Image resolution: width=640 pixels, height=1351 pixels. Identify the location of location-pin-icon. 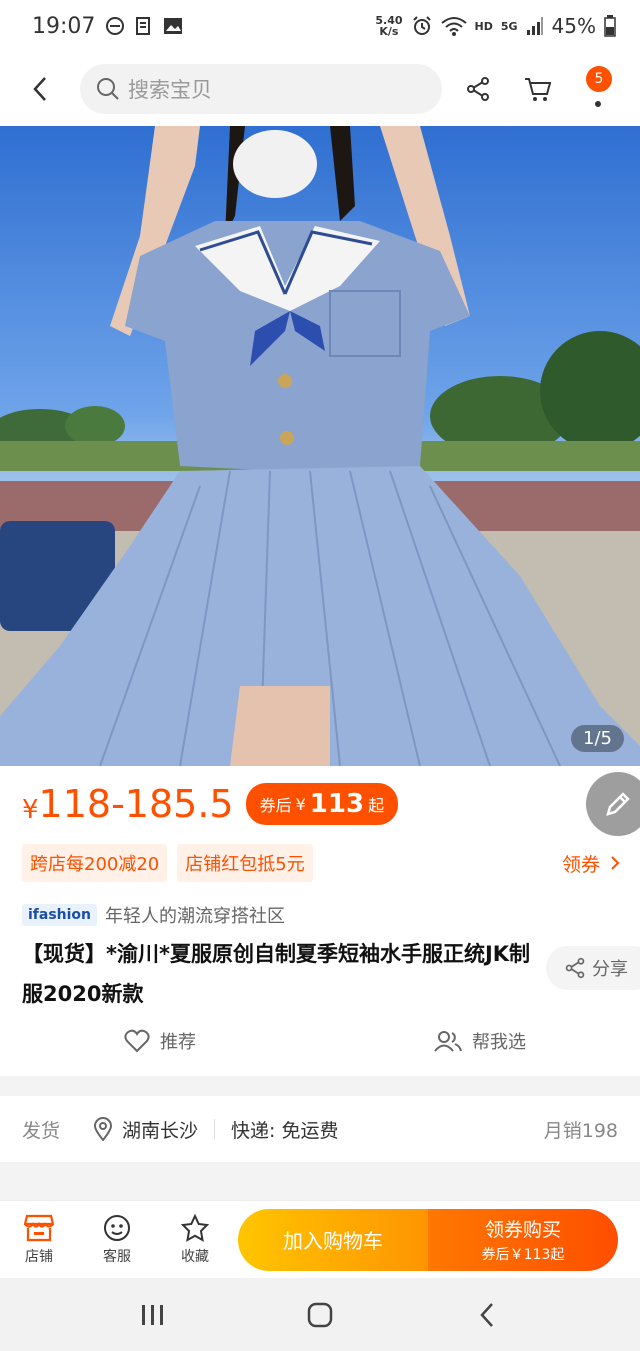
(103, 1129).